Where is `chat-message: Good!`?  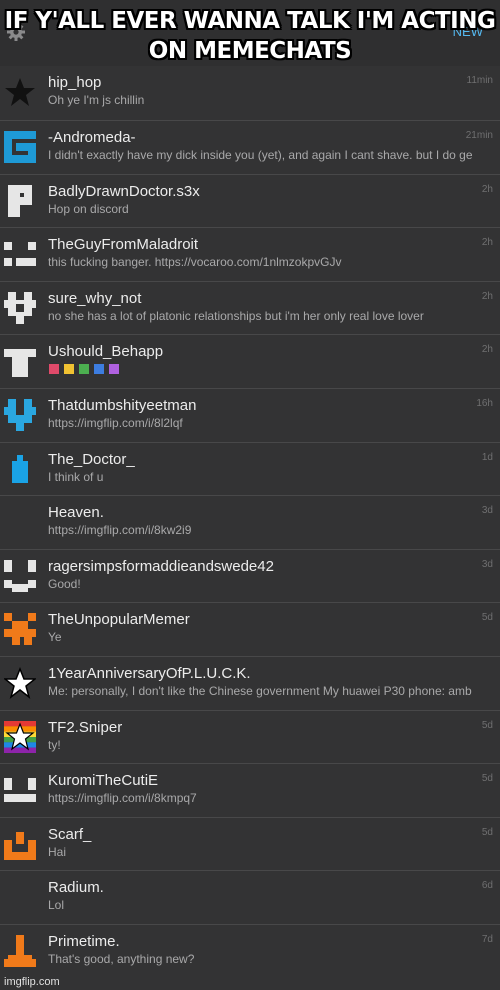
chat-message: Good! is located at coordinates (64, 583).